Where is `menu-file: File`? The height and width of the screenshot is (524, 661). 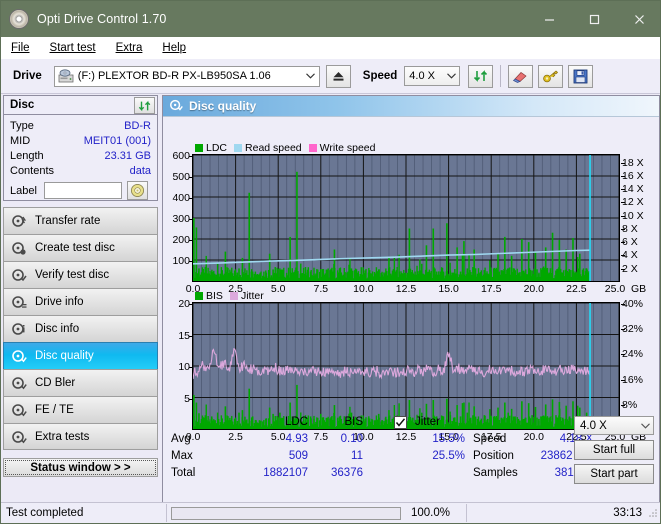
menu-file: File is located at coordinates (20, 48).